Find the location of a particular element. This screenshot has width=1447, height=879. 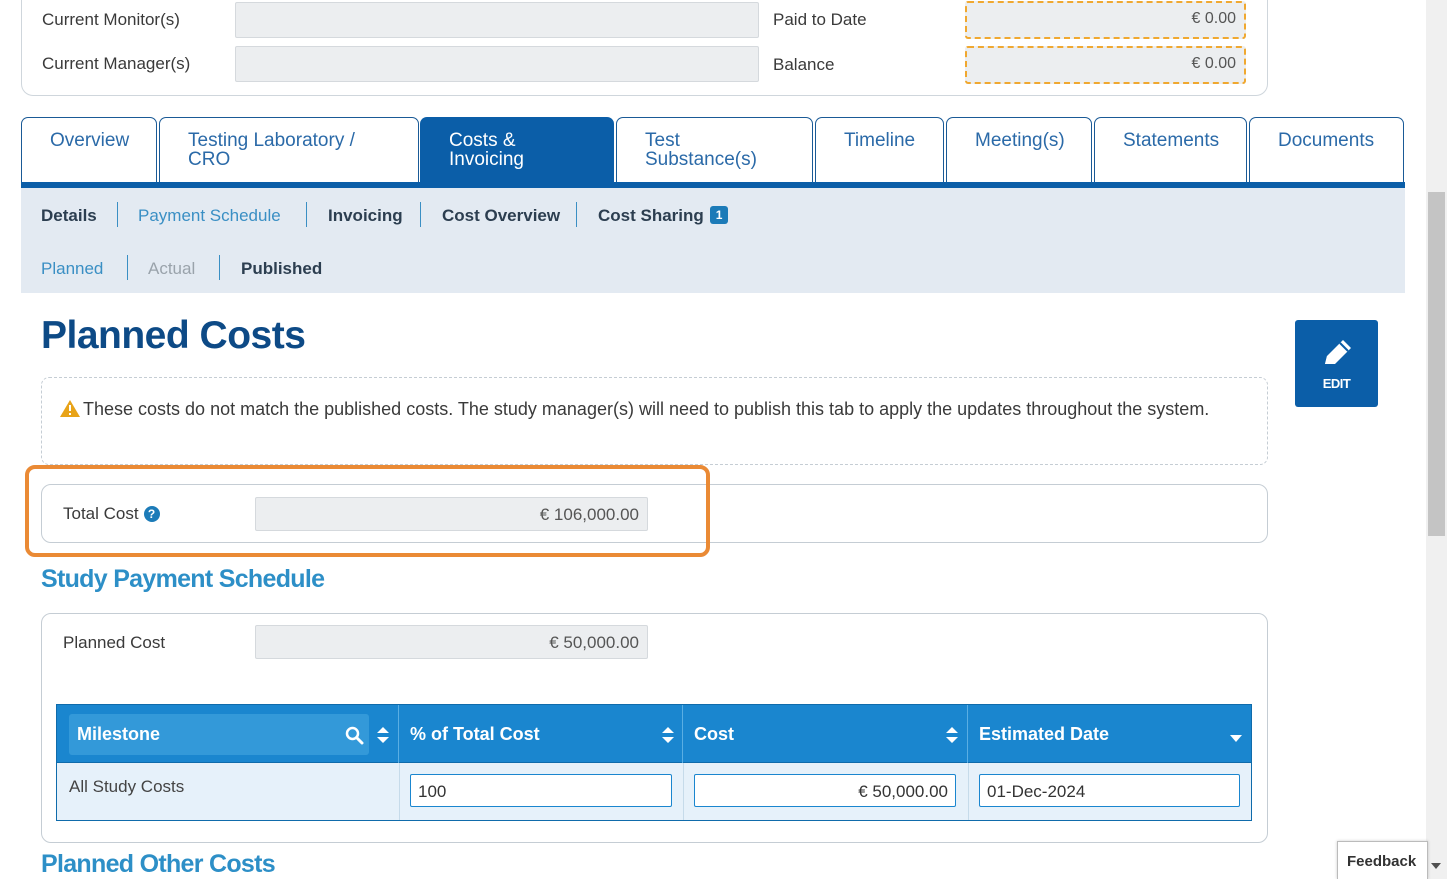

tab-label-line2: Invoicing is located at coordinates (486, 159).